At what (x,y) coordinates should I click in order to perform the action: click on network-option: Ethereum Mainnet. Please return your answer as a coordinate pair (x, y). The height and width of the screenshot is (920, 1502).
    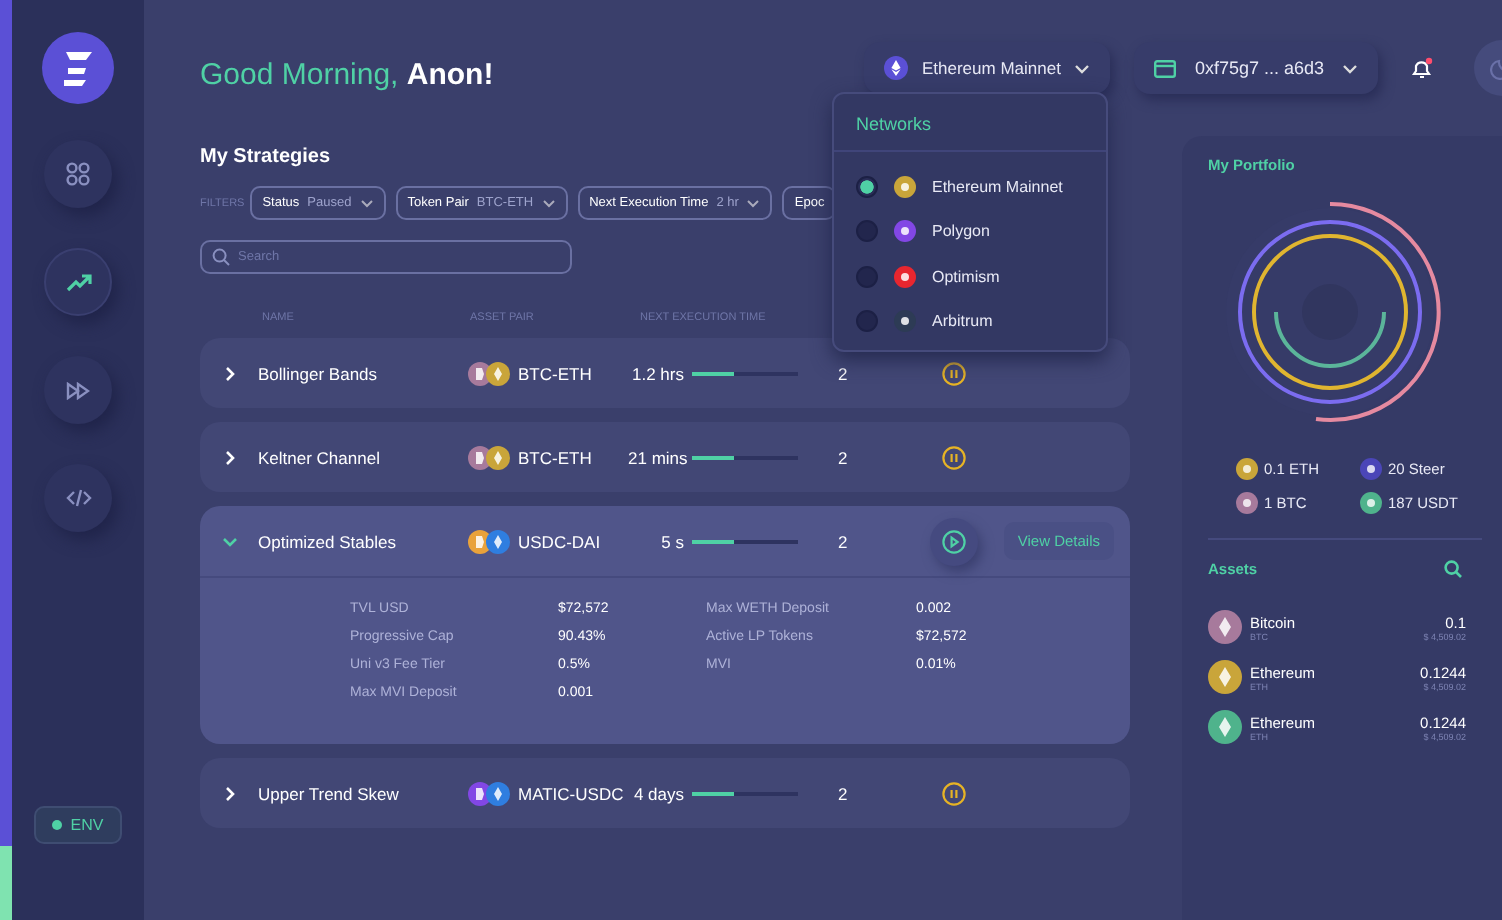
    Looking at the image, I should click on (970, 186).